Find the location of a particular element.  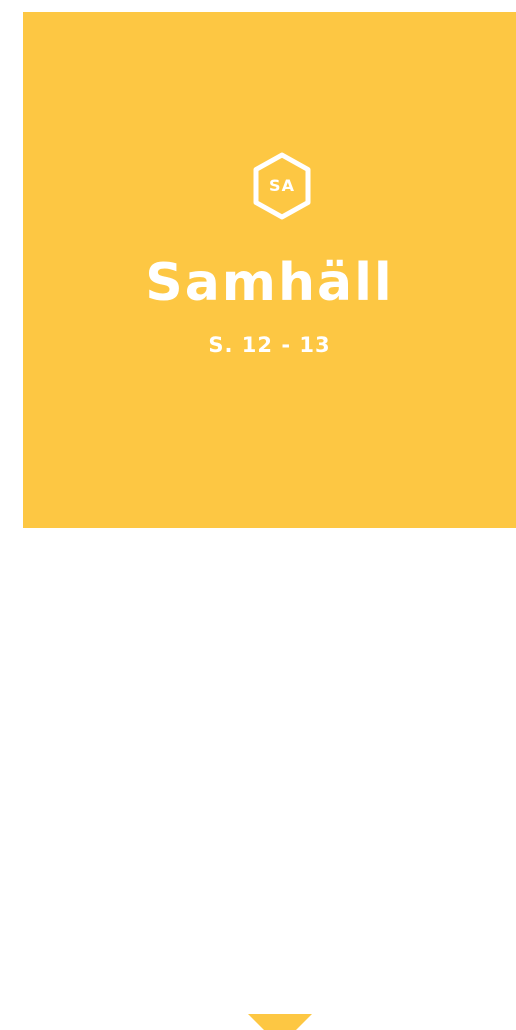

section-title: Samhäll is located at coordinates (269, 283).